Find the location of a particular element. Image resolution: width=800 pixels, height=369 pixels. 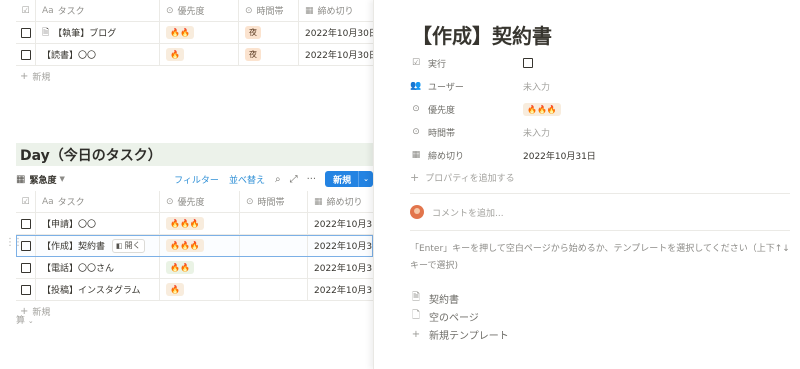

expand-icon: ⤢ is located at coordinates (294, 179).